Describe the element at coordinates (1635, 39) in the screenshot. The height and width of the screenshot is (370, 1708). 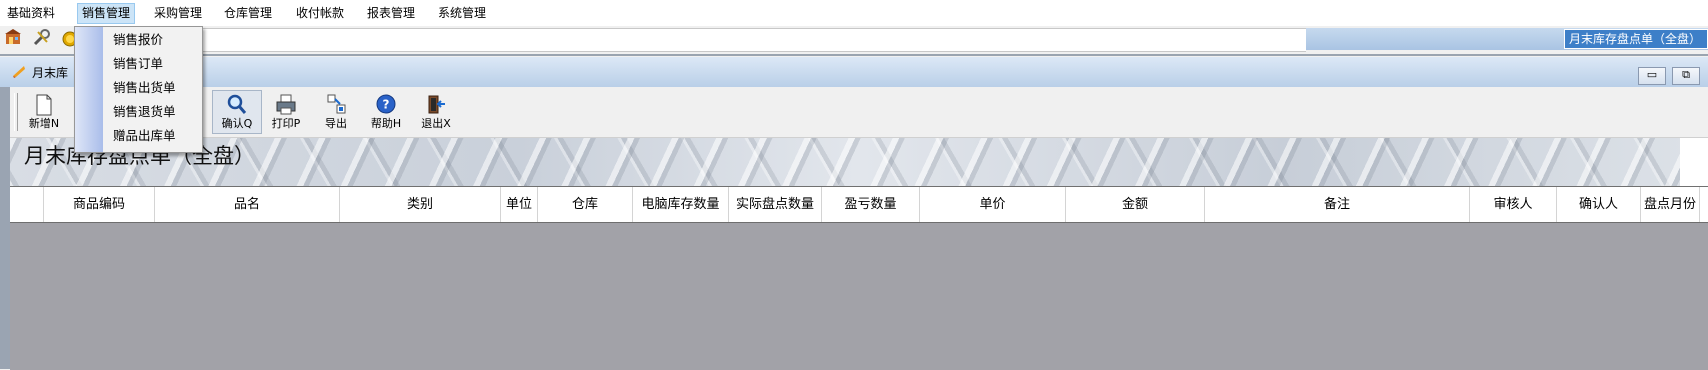
I see `window-tab-active: 月末库存盘点单（全盘）` at that location.